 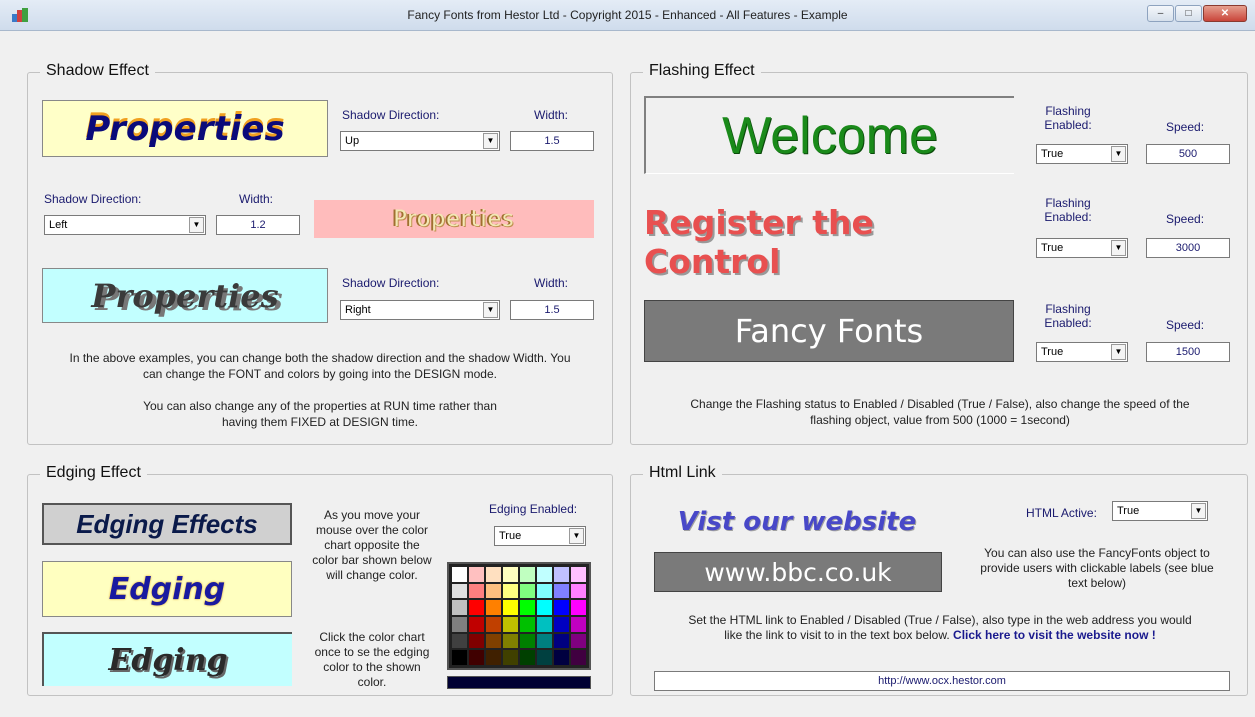 What do you see at coordinates (93, 199) in the screenshot?
I see `shadow-direction-label-2: Shadow Direction:` at bounding box center [93, 199].